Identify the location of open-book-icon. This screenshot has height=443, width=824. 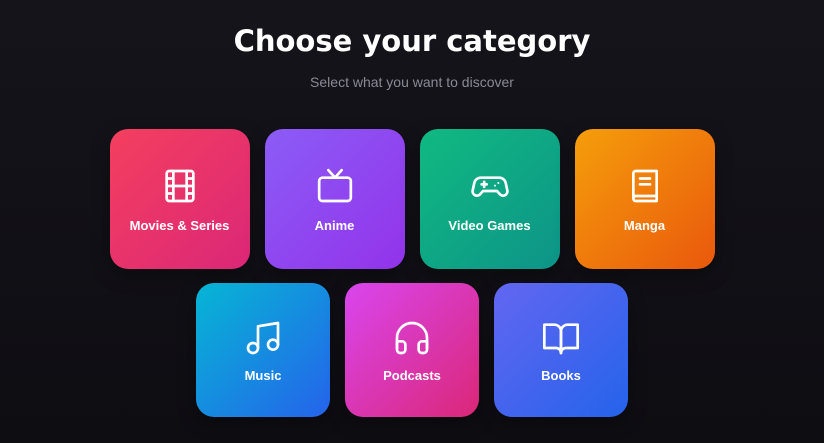
(561, 338).